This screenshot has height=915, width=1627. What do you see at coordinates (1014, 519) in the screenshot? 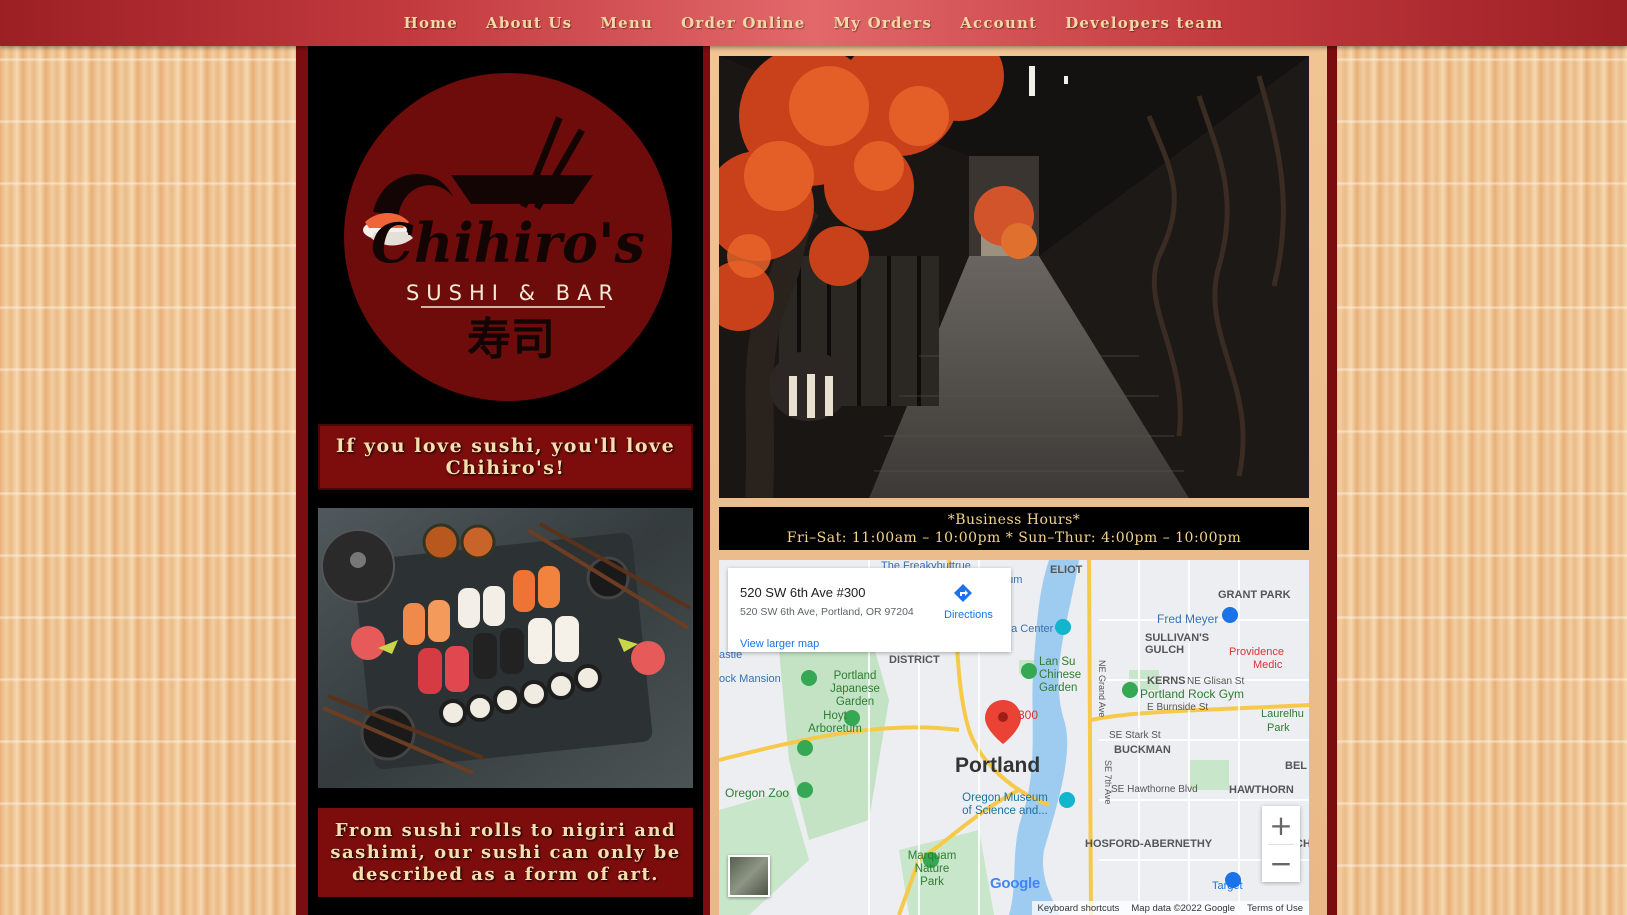
I see `business-hours-title: *Business Hours*` at bounding box center [1014, 519].